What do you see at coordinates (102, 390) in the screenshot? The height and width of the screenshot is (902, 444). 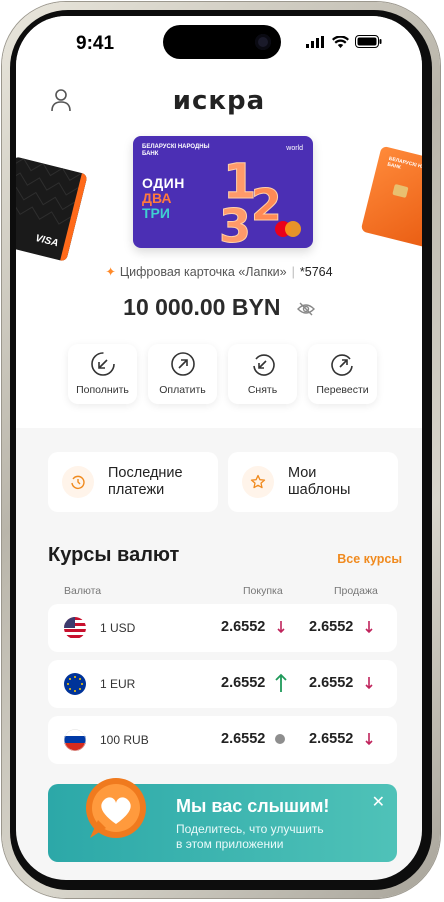 I see `action-label: Пополнить` at bounding box center [102, 390].